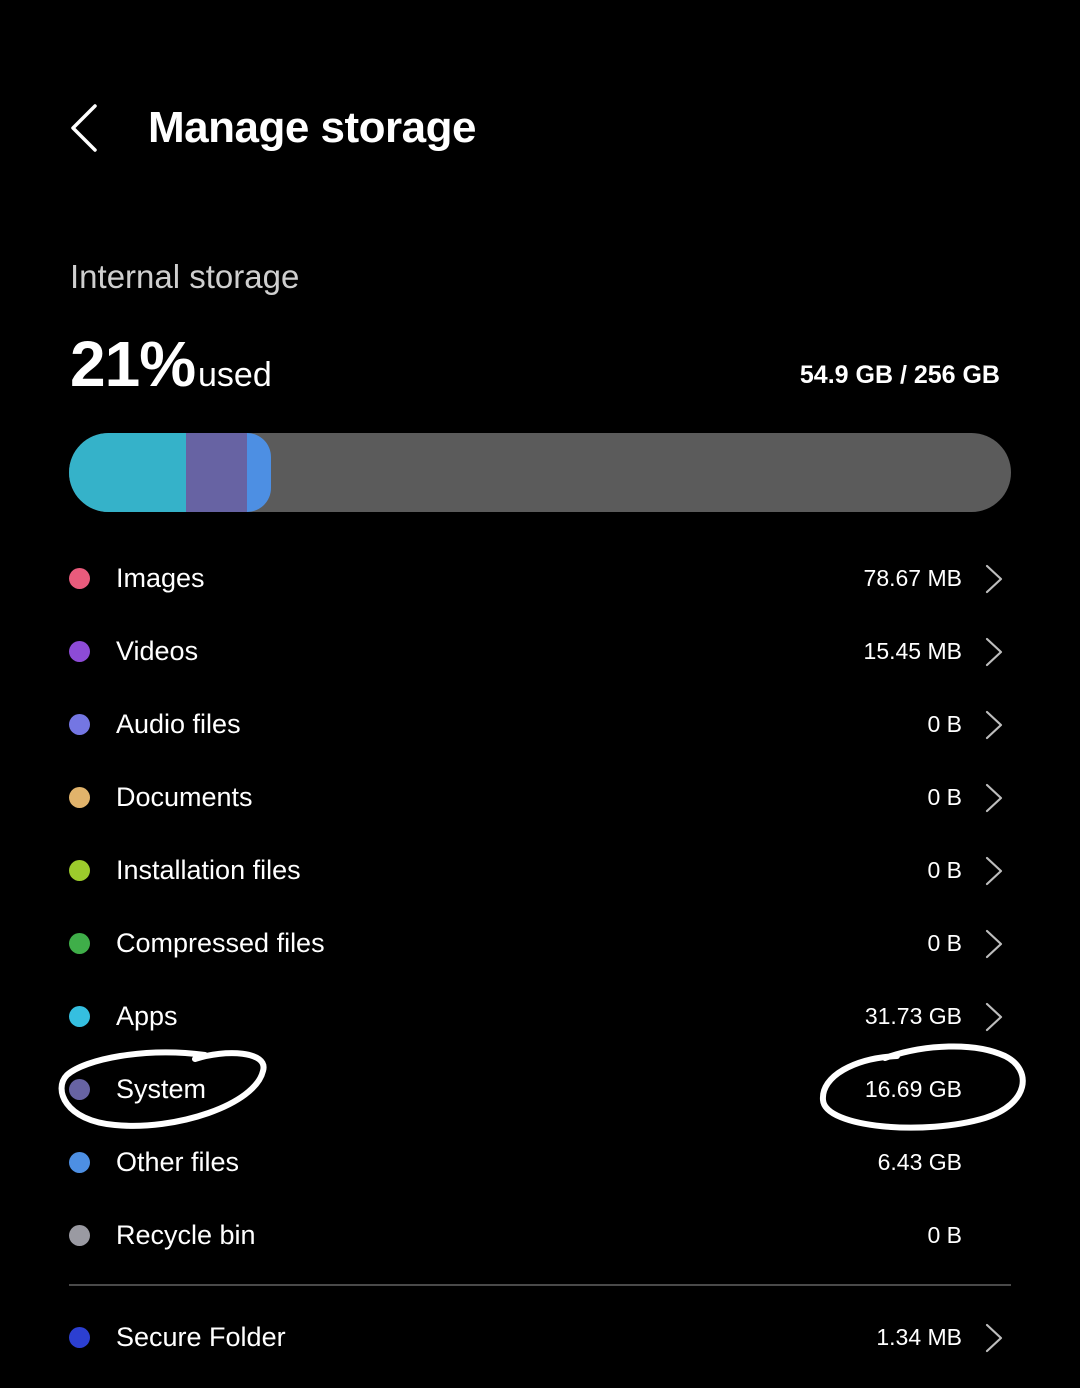 This screenshot has width=1080, height=1388. Describe the element at coordinates (235, 375) in the screenshot. I see `usage-word: used` at that location.